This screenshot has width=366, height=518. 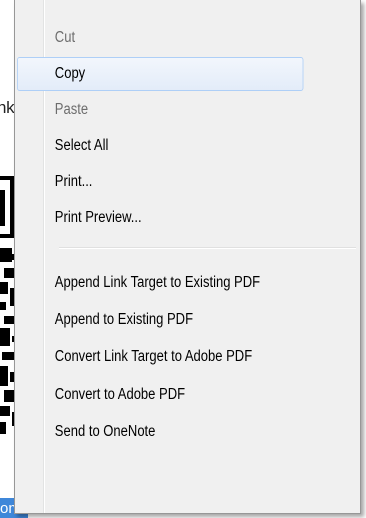 I want to click on menu-item-select-all: Select All, so click(x=160, y=146).